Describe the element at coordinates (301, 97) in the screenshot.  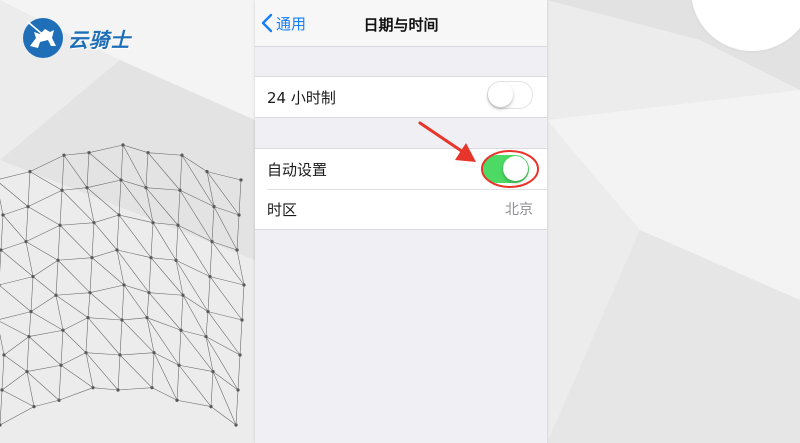
I see `hour24-label: 24 小时制` at that location.